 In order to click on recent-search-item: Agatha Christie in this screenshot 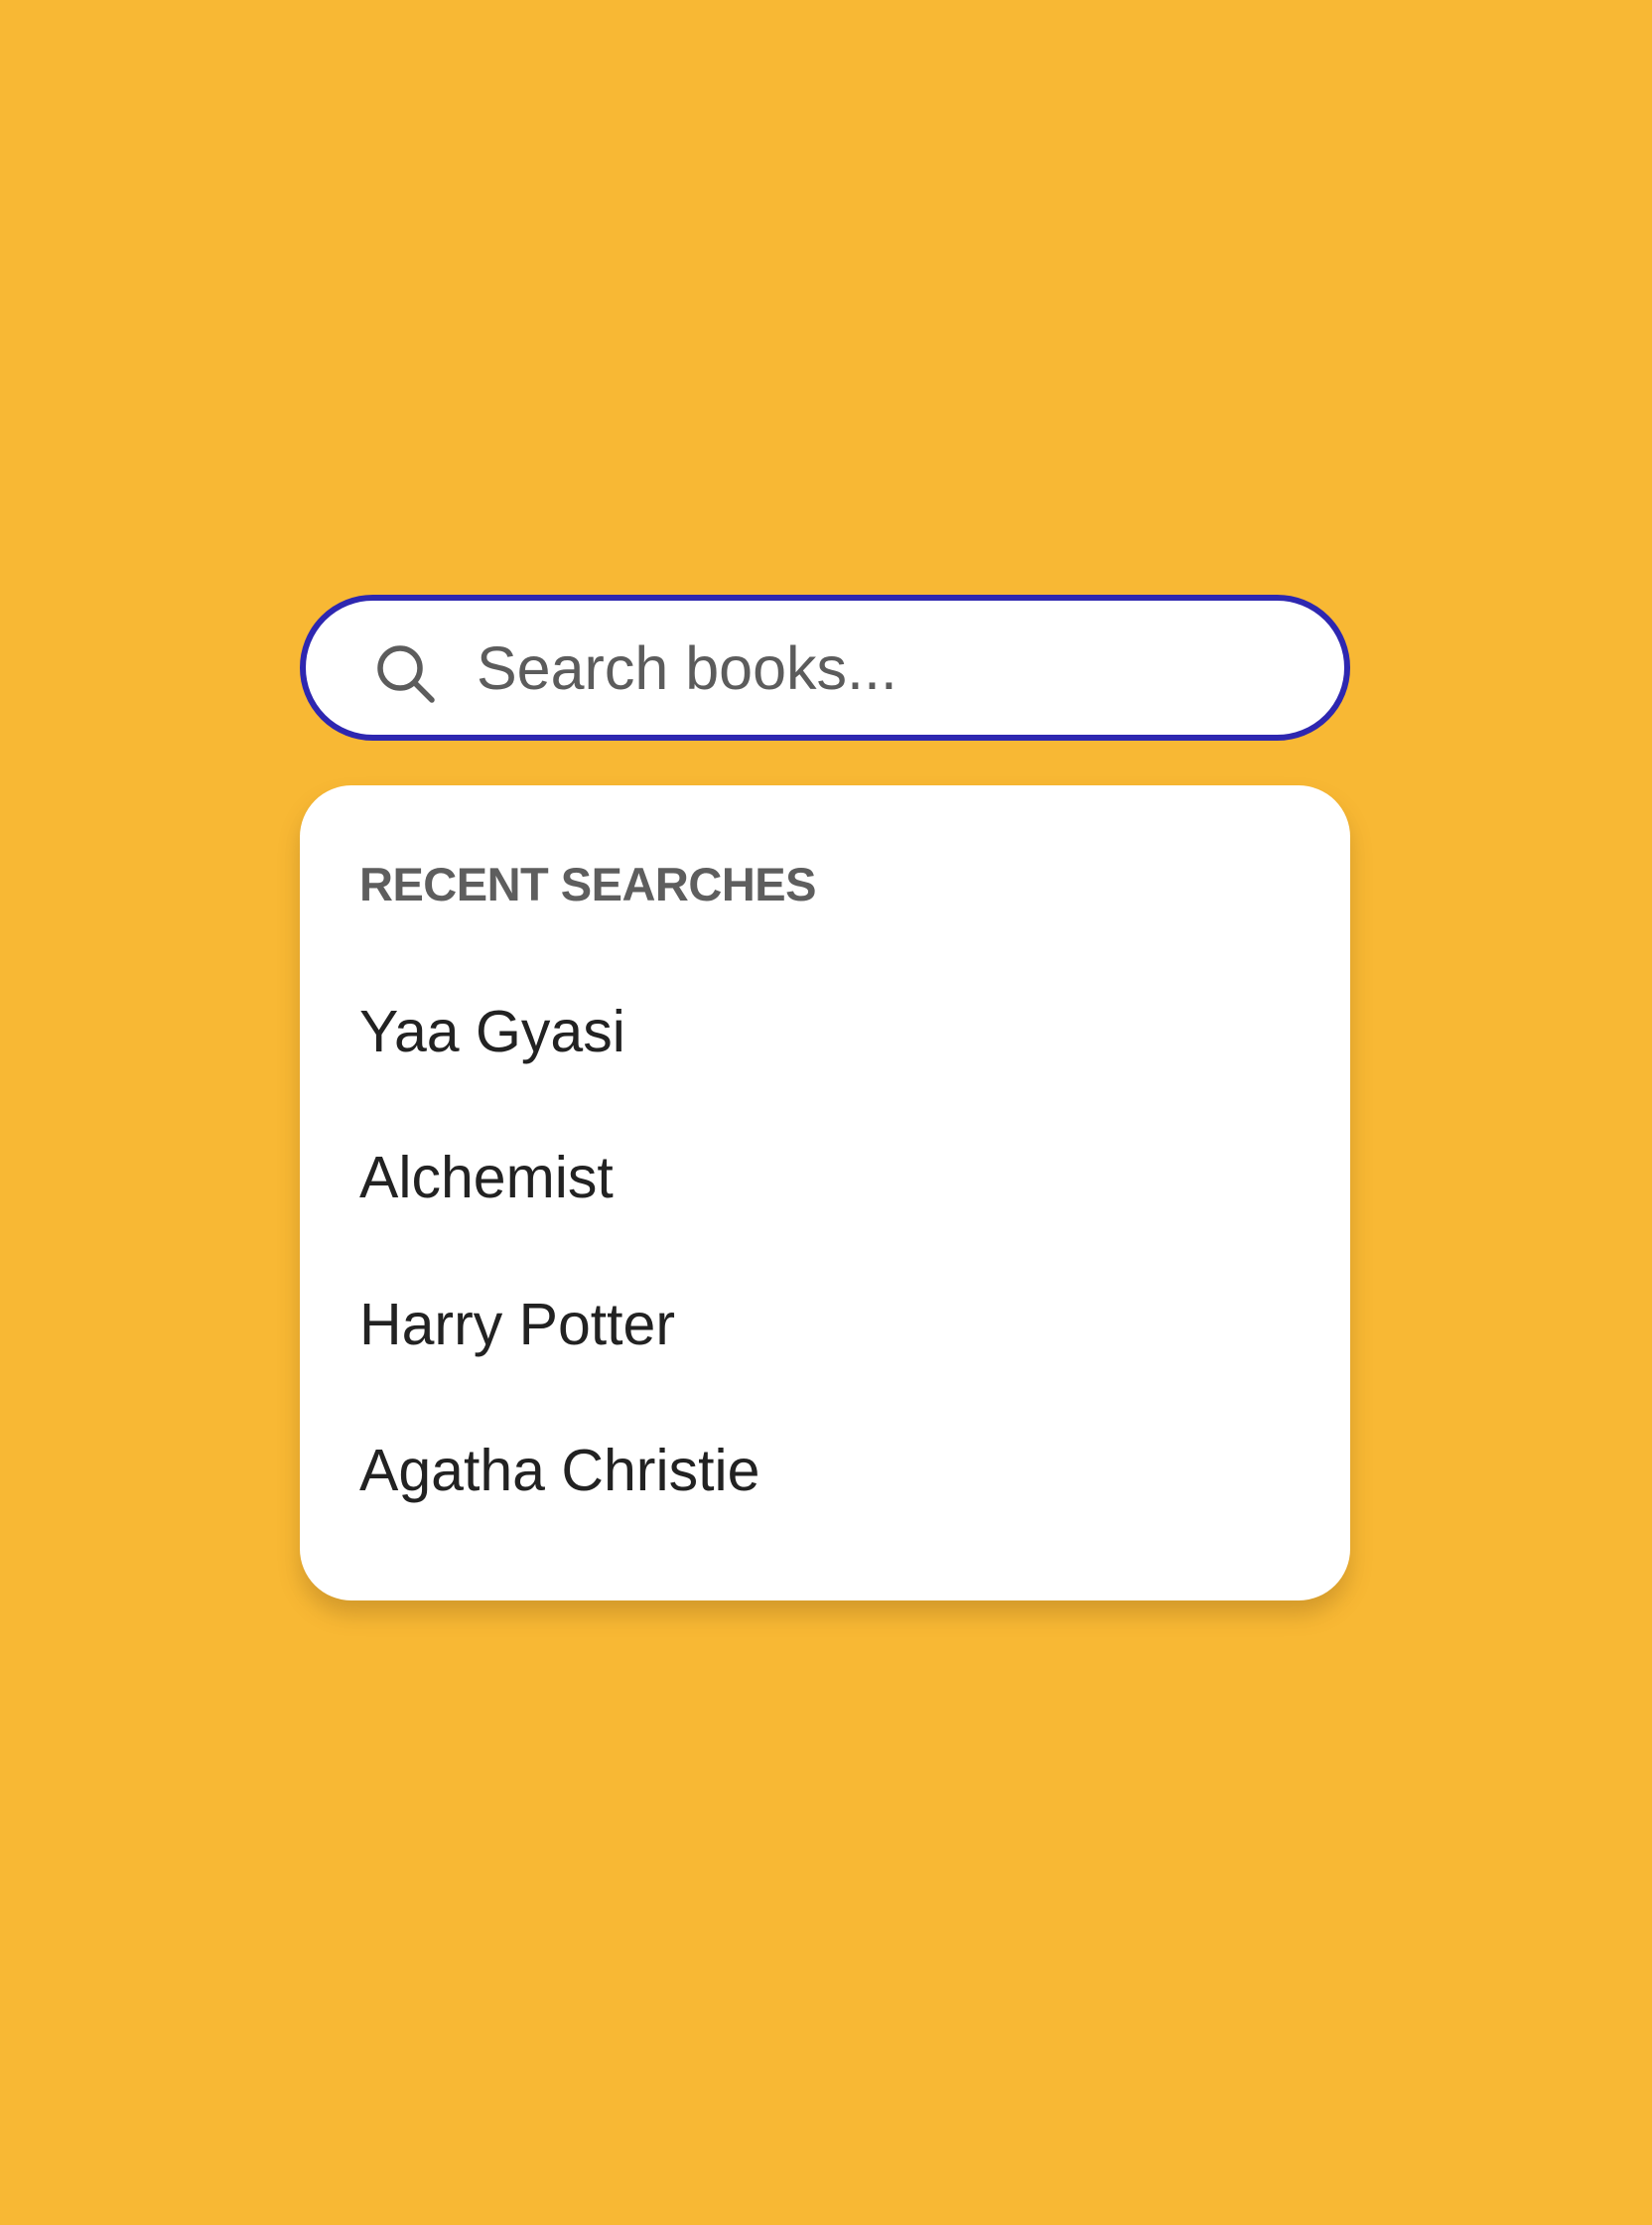, I will do `click(826, 1470)`.